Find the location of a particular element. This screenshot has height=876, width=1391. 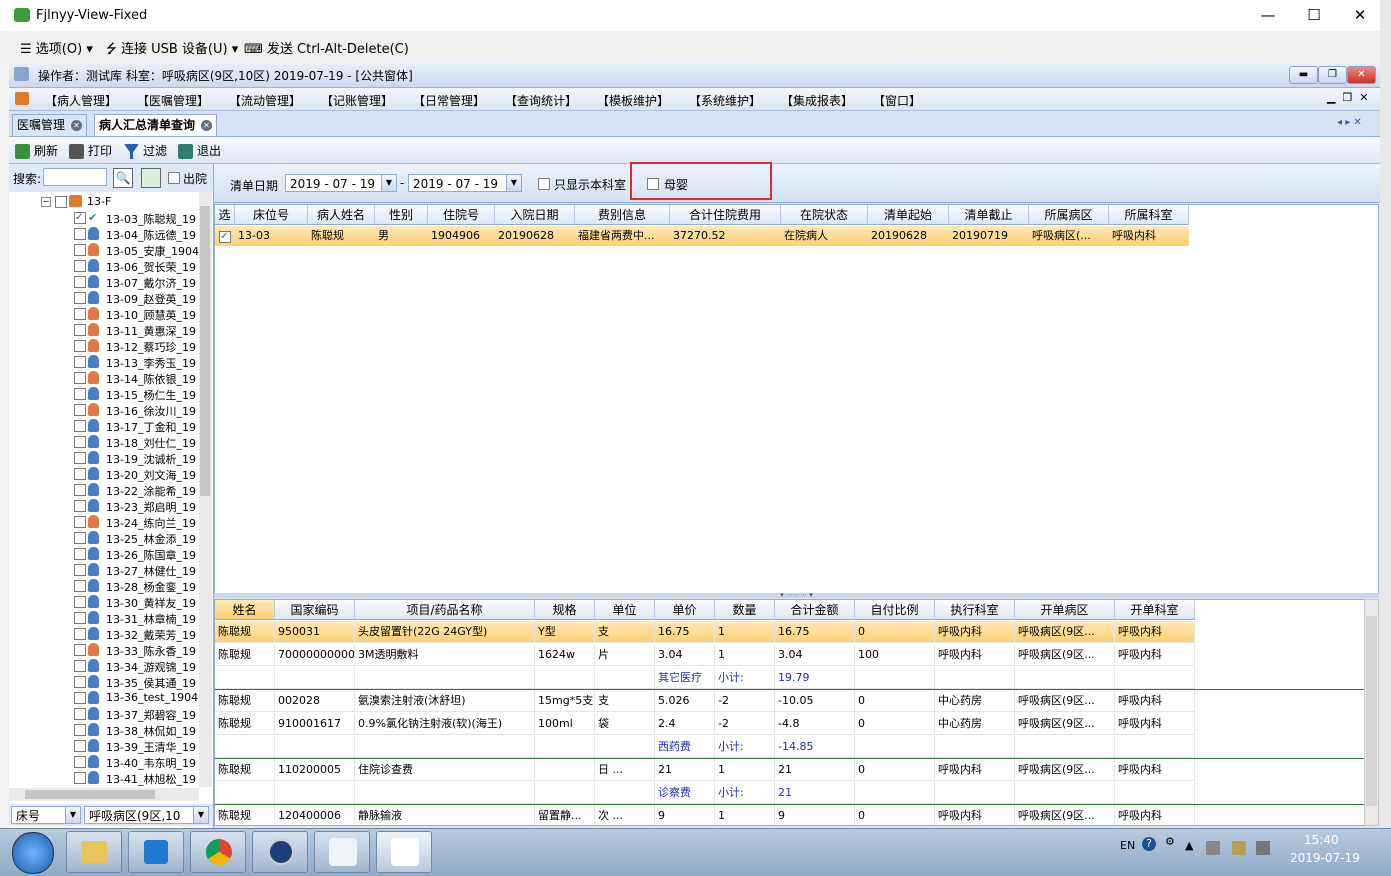

tray-expand-icon: ▲ is located at coordinates (1189, 845).